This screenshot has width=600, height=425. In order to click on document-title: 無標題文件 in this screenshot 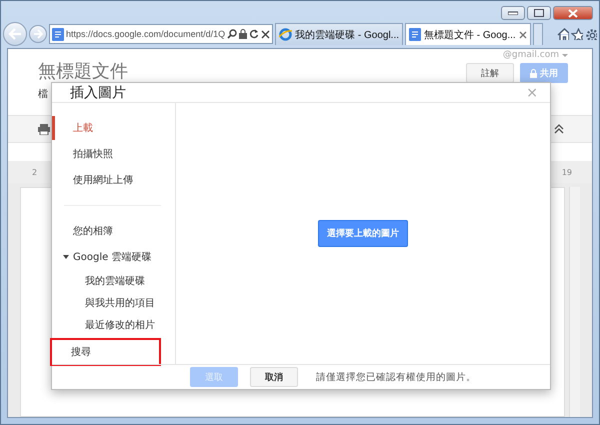, I will do `click(83, 71)`.